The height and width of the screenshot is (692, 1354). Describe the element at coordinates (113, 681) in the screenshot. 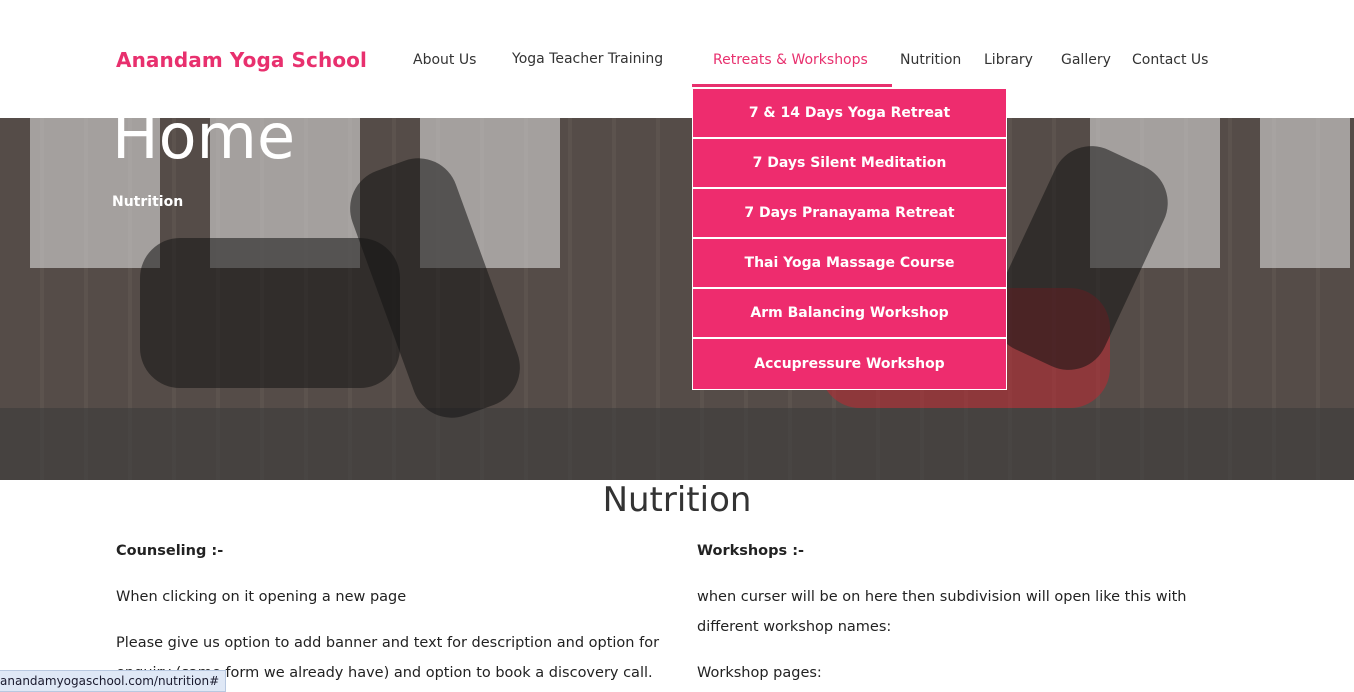

I see `browser-status-url: anandamyogaschool.com/nutrition#` at that location.